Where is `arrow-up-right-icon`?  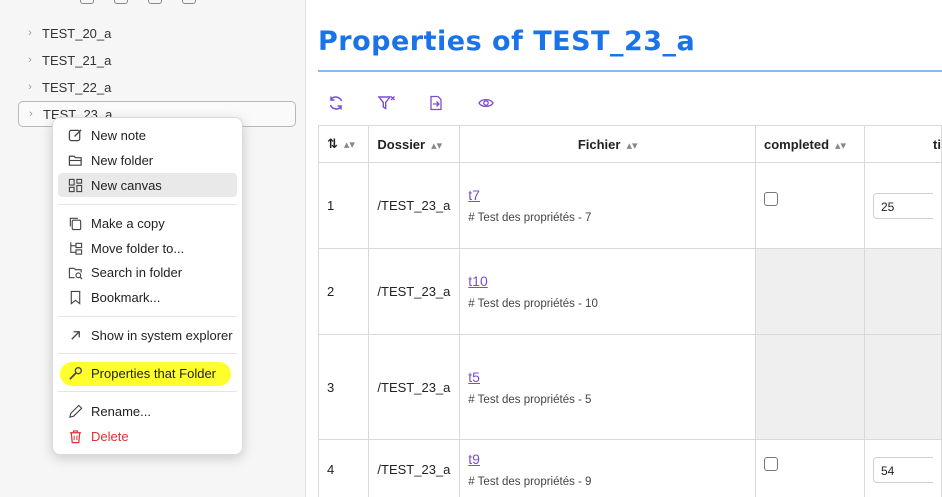 arrow-up-right-icon is located at coordinates (75, 335).